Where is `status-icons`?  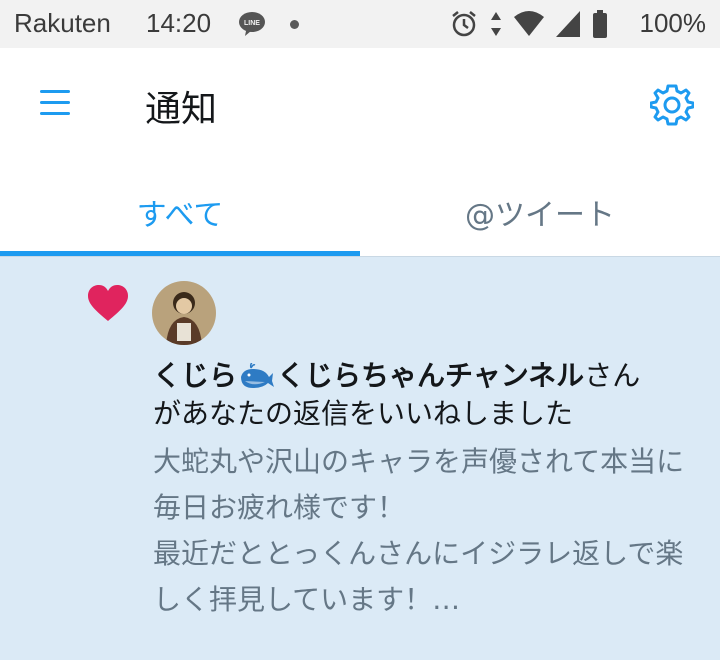 status-icons is located at coordinates (529, 24).